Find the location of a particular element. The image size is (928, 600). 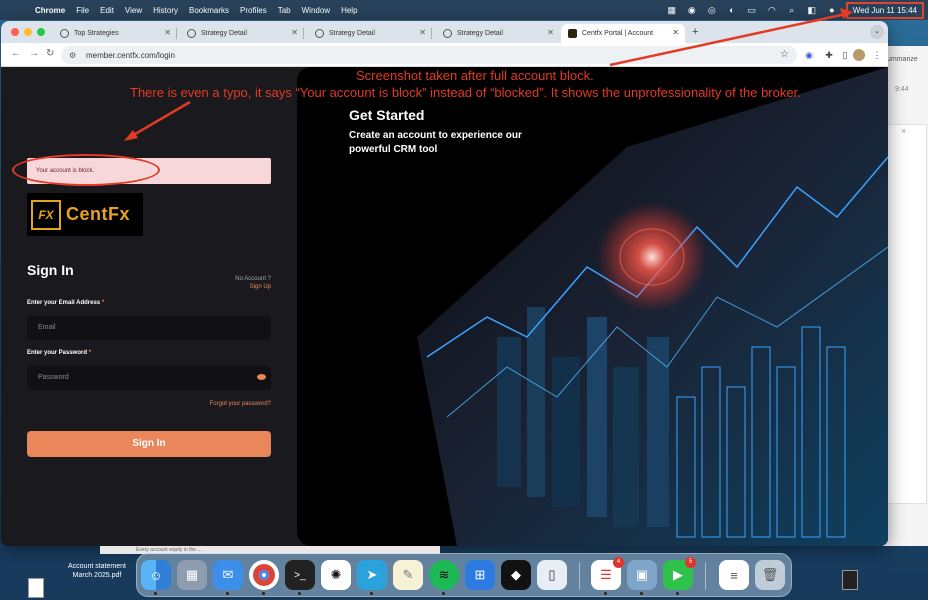

dock-trash-icon: 🗑 is located at coordinates (770, 575).